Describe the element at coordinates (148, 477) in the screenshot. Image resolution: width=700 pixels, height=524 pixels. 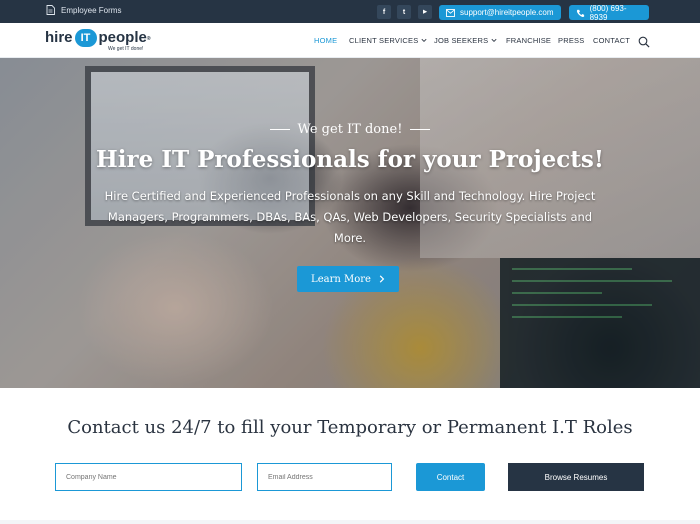
I see `company-name-input` at that location.